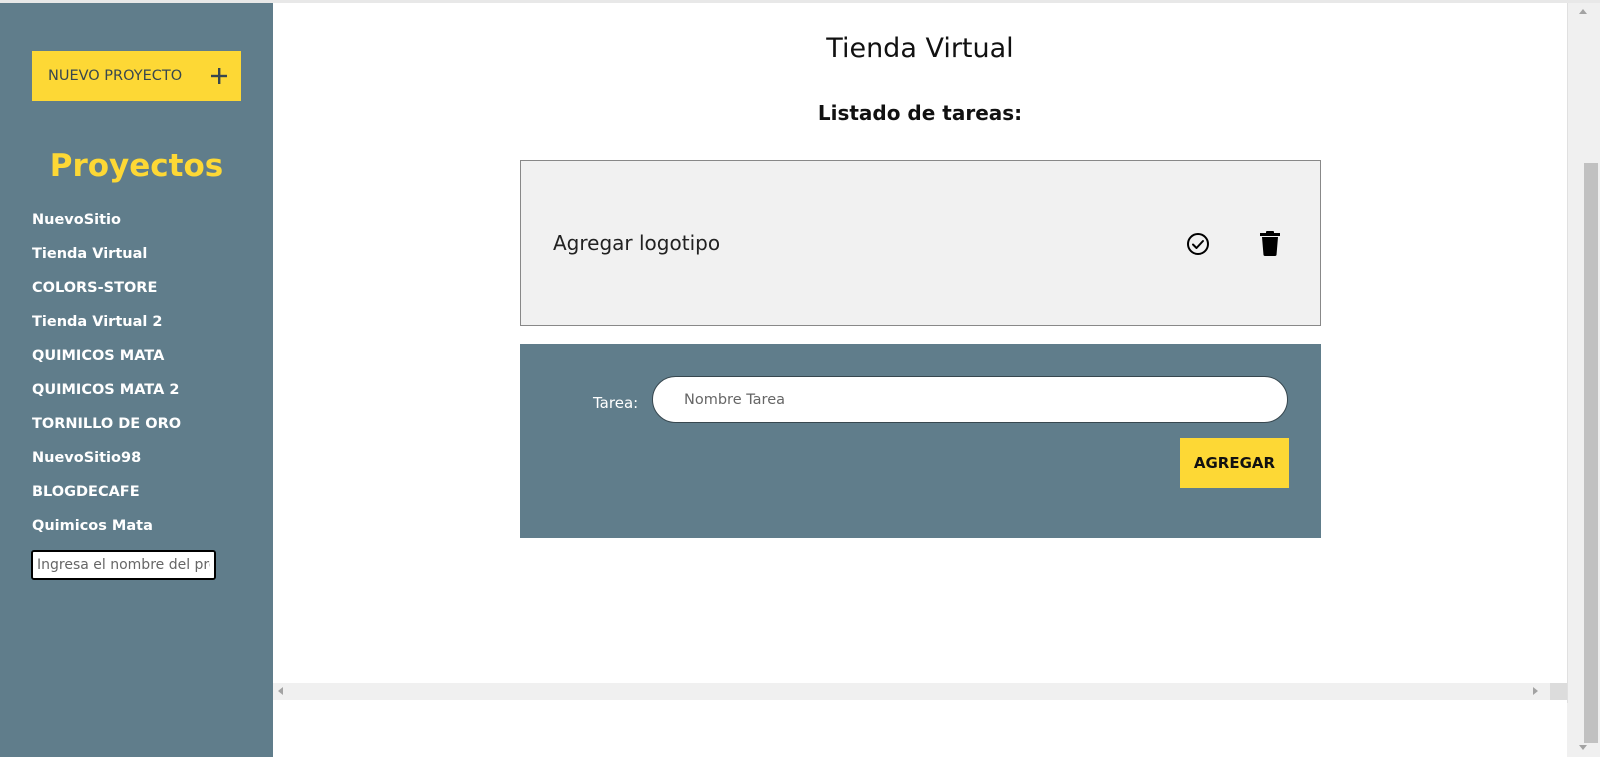 This screenshot has height=757, width=1600. Describe the element at coordinates (1234, 463) in the screenshot. I see `add-task-button: AGREGAR` at that location.